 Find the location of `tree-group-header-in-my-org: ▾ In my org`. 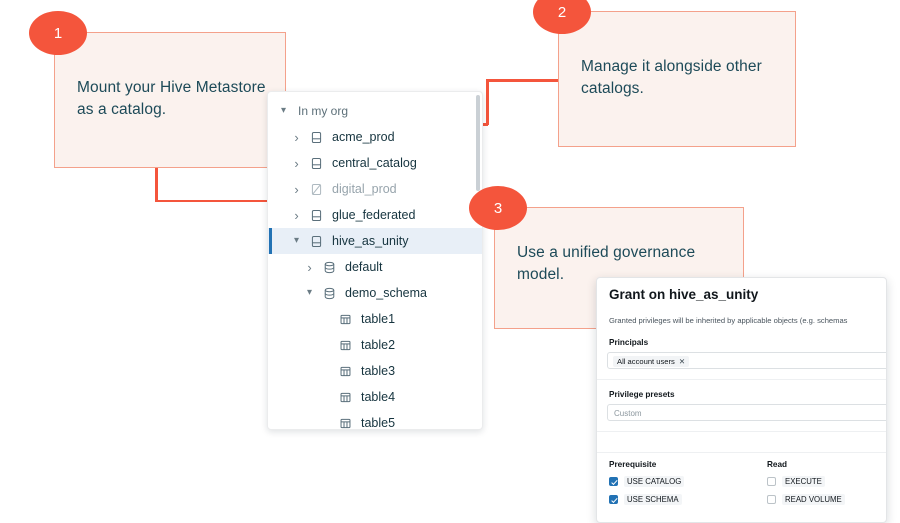

tree-group-header-in-my-org: ▾ In my org is located at coordinates (375, 111).